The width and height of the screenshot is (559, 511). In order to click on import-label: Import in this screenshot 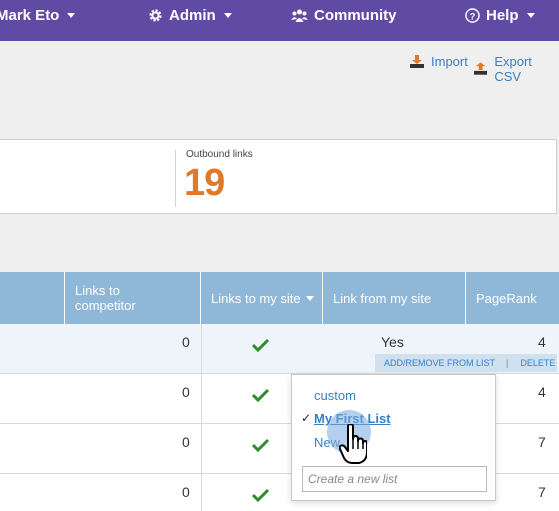, I will do `click(449, 61)`.